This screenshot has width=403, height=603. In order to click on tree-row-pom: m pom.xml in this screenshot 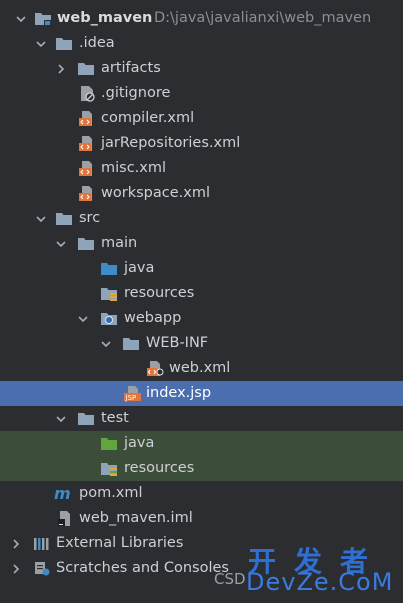, I will do `click(201, 493)`.